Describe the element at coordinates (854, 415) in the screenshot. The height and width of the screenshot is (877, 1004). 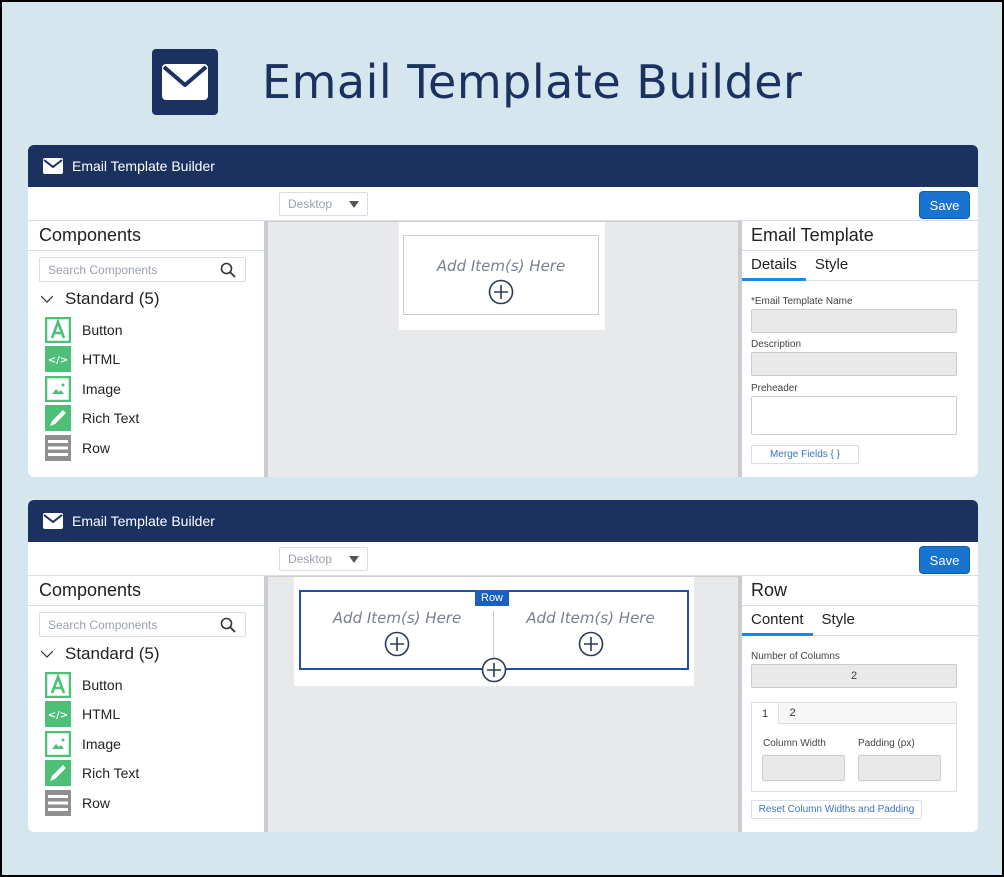
I see `preheader-textarea` at that location.